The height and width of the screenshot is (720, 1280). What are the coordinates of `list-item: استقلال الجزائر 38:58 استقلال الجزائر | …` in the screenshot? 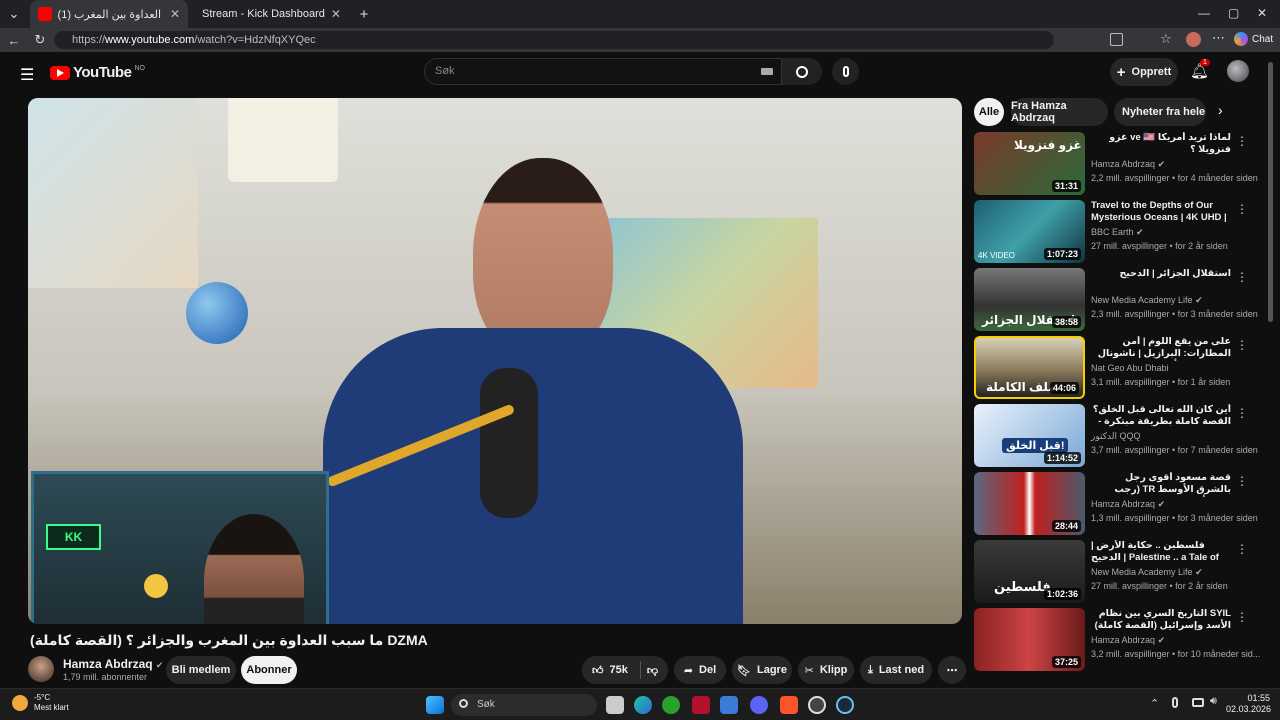 It's located at (1119, 300).